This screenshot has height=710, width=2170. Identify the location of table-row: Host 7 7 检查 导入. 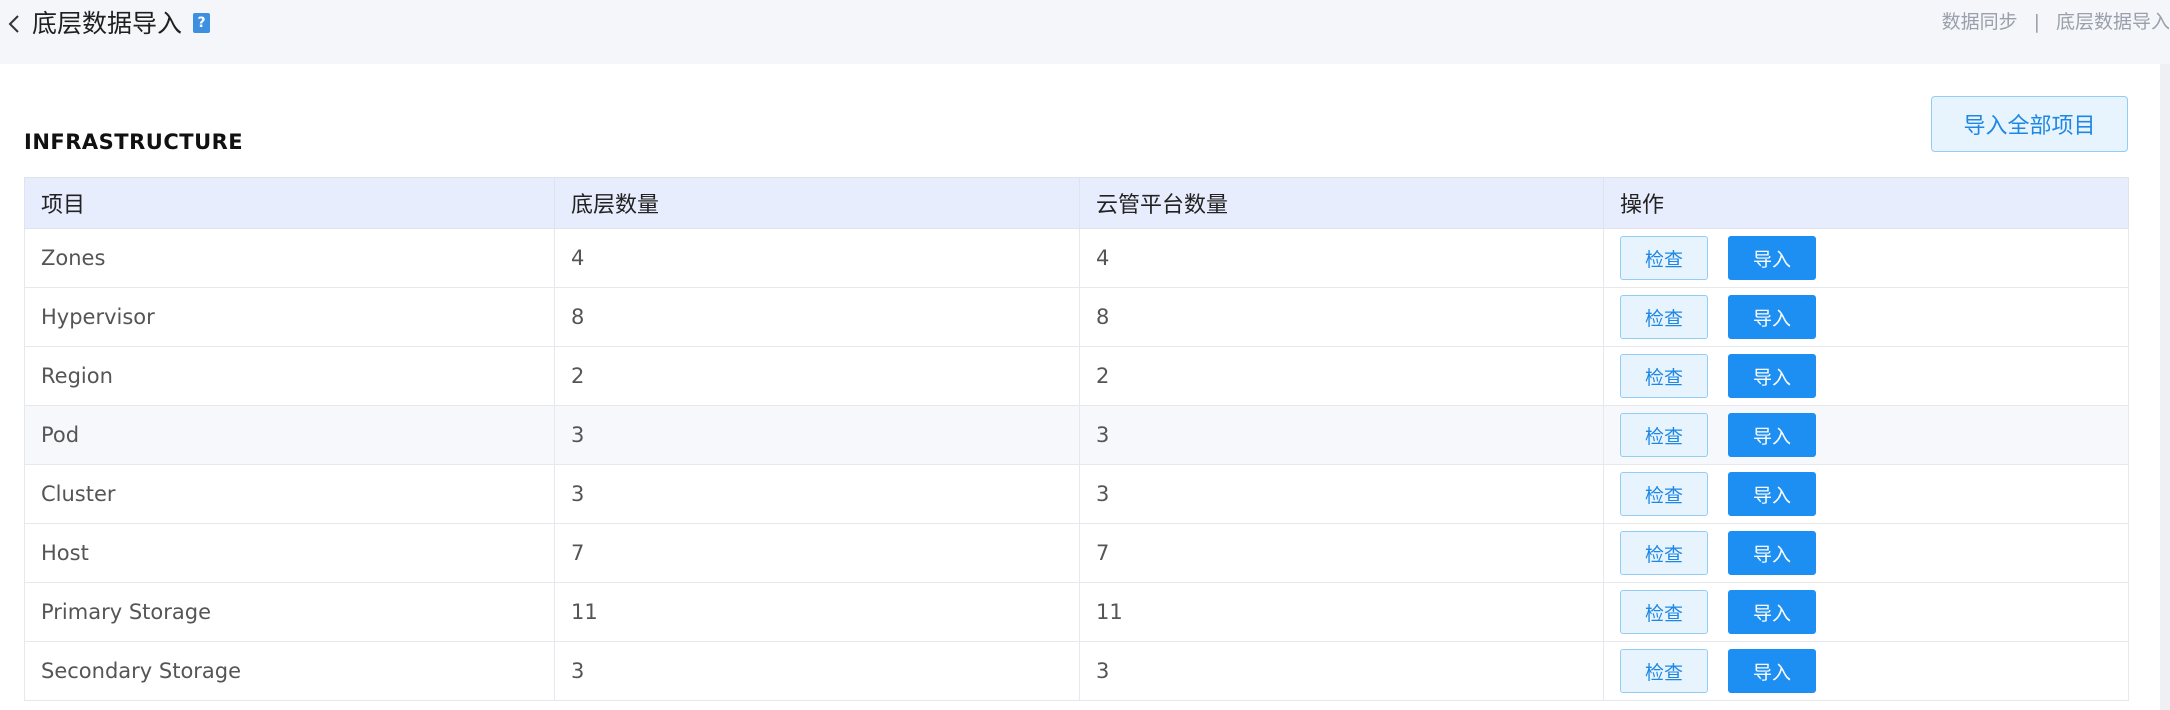
(1076, 553).